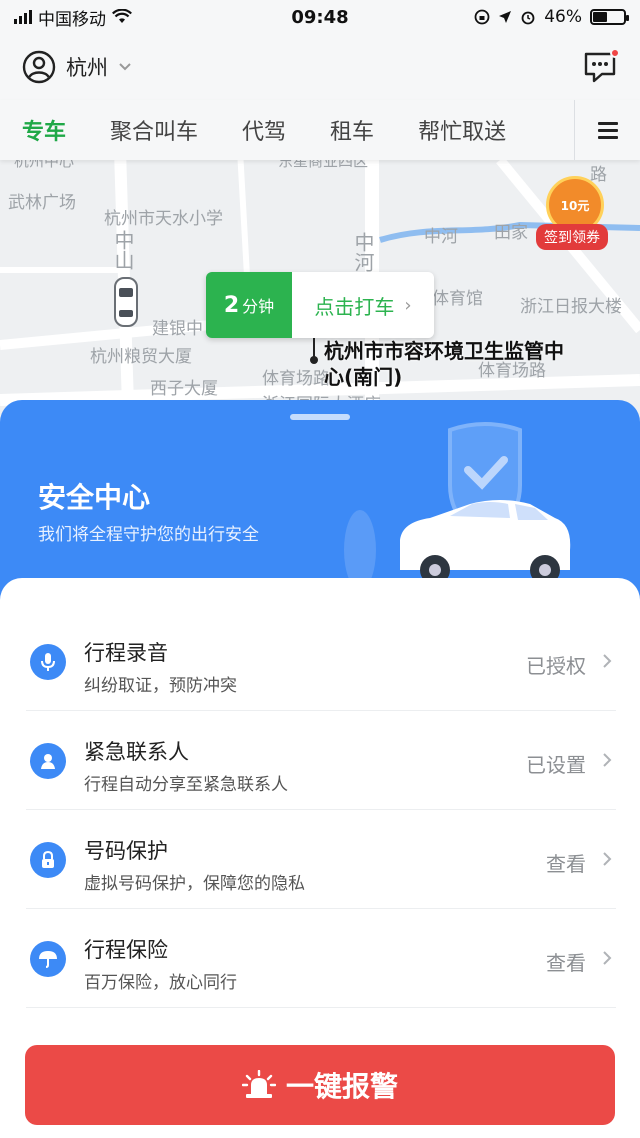 The image size is (640, 1138). I want to click on eta-badge: 2 分钟, so click(249, 305).